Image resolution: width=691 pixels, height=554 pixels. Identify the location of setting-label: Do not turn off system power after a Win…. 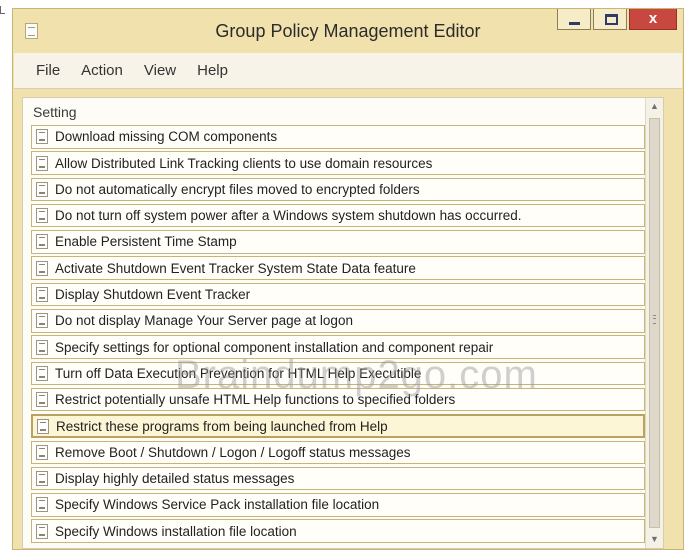
(288, 216).